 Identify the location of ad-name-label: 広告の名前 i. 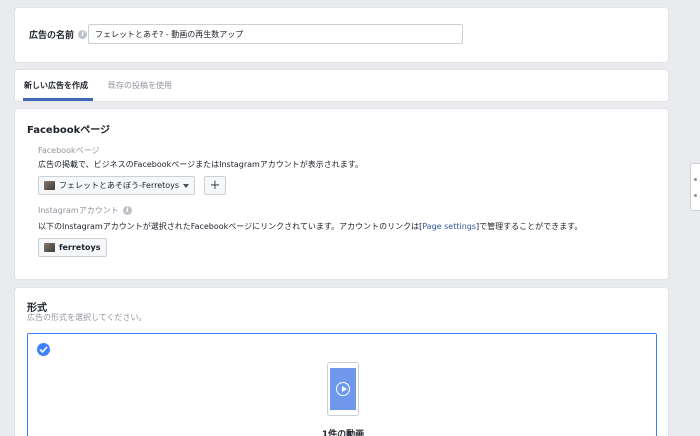
(58, 34).